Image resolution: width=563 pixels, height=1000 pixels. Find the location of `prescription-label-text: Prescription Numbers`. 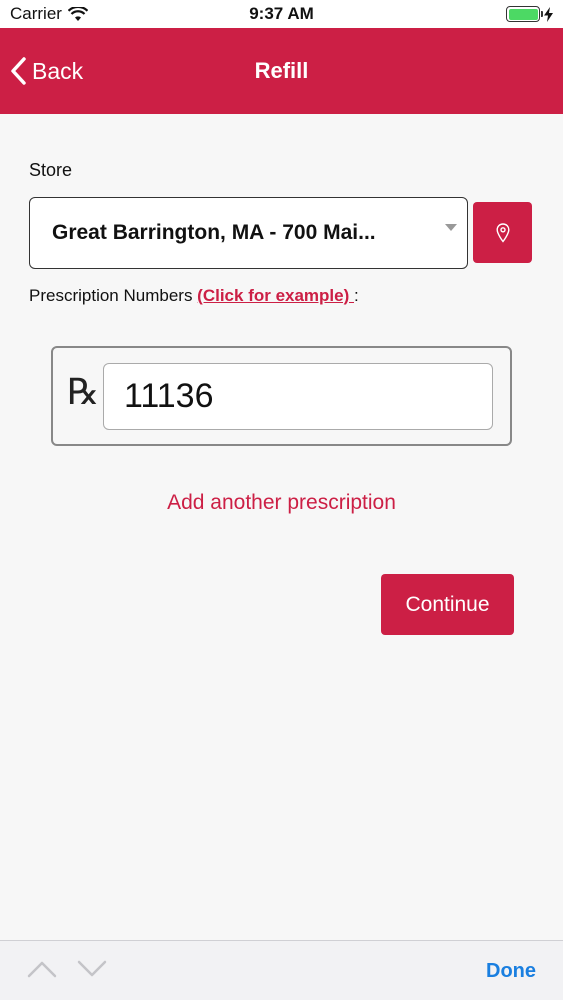

prescription-label-text: Prescription Numbers is located at coordinates (113, 295).